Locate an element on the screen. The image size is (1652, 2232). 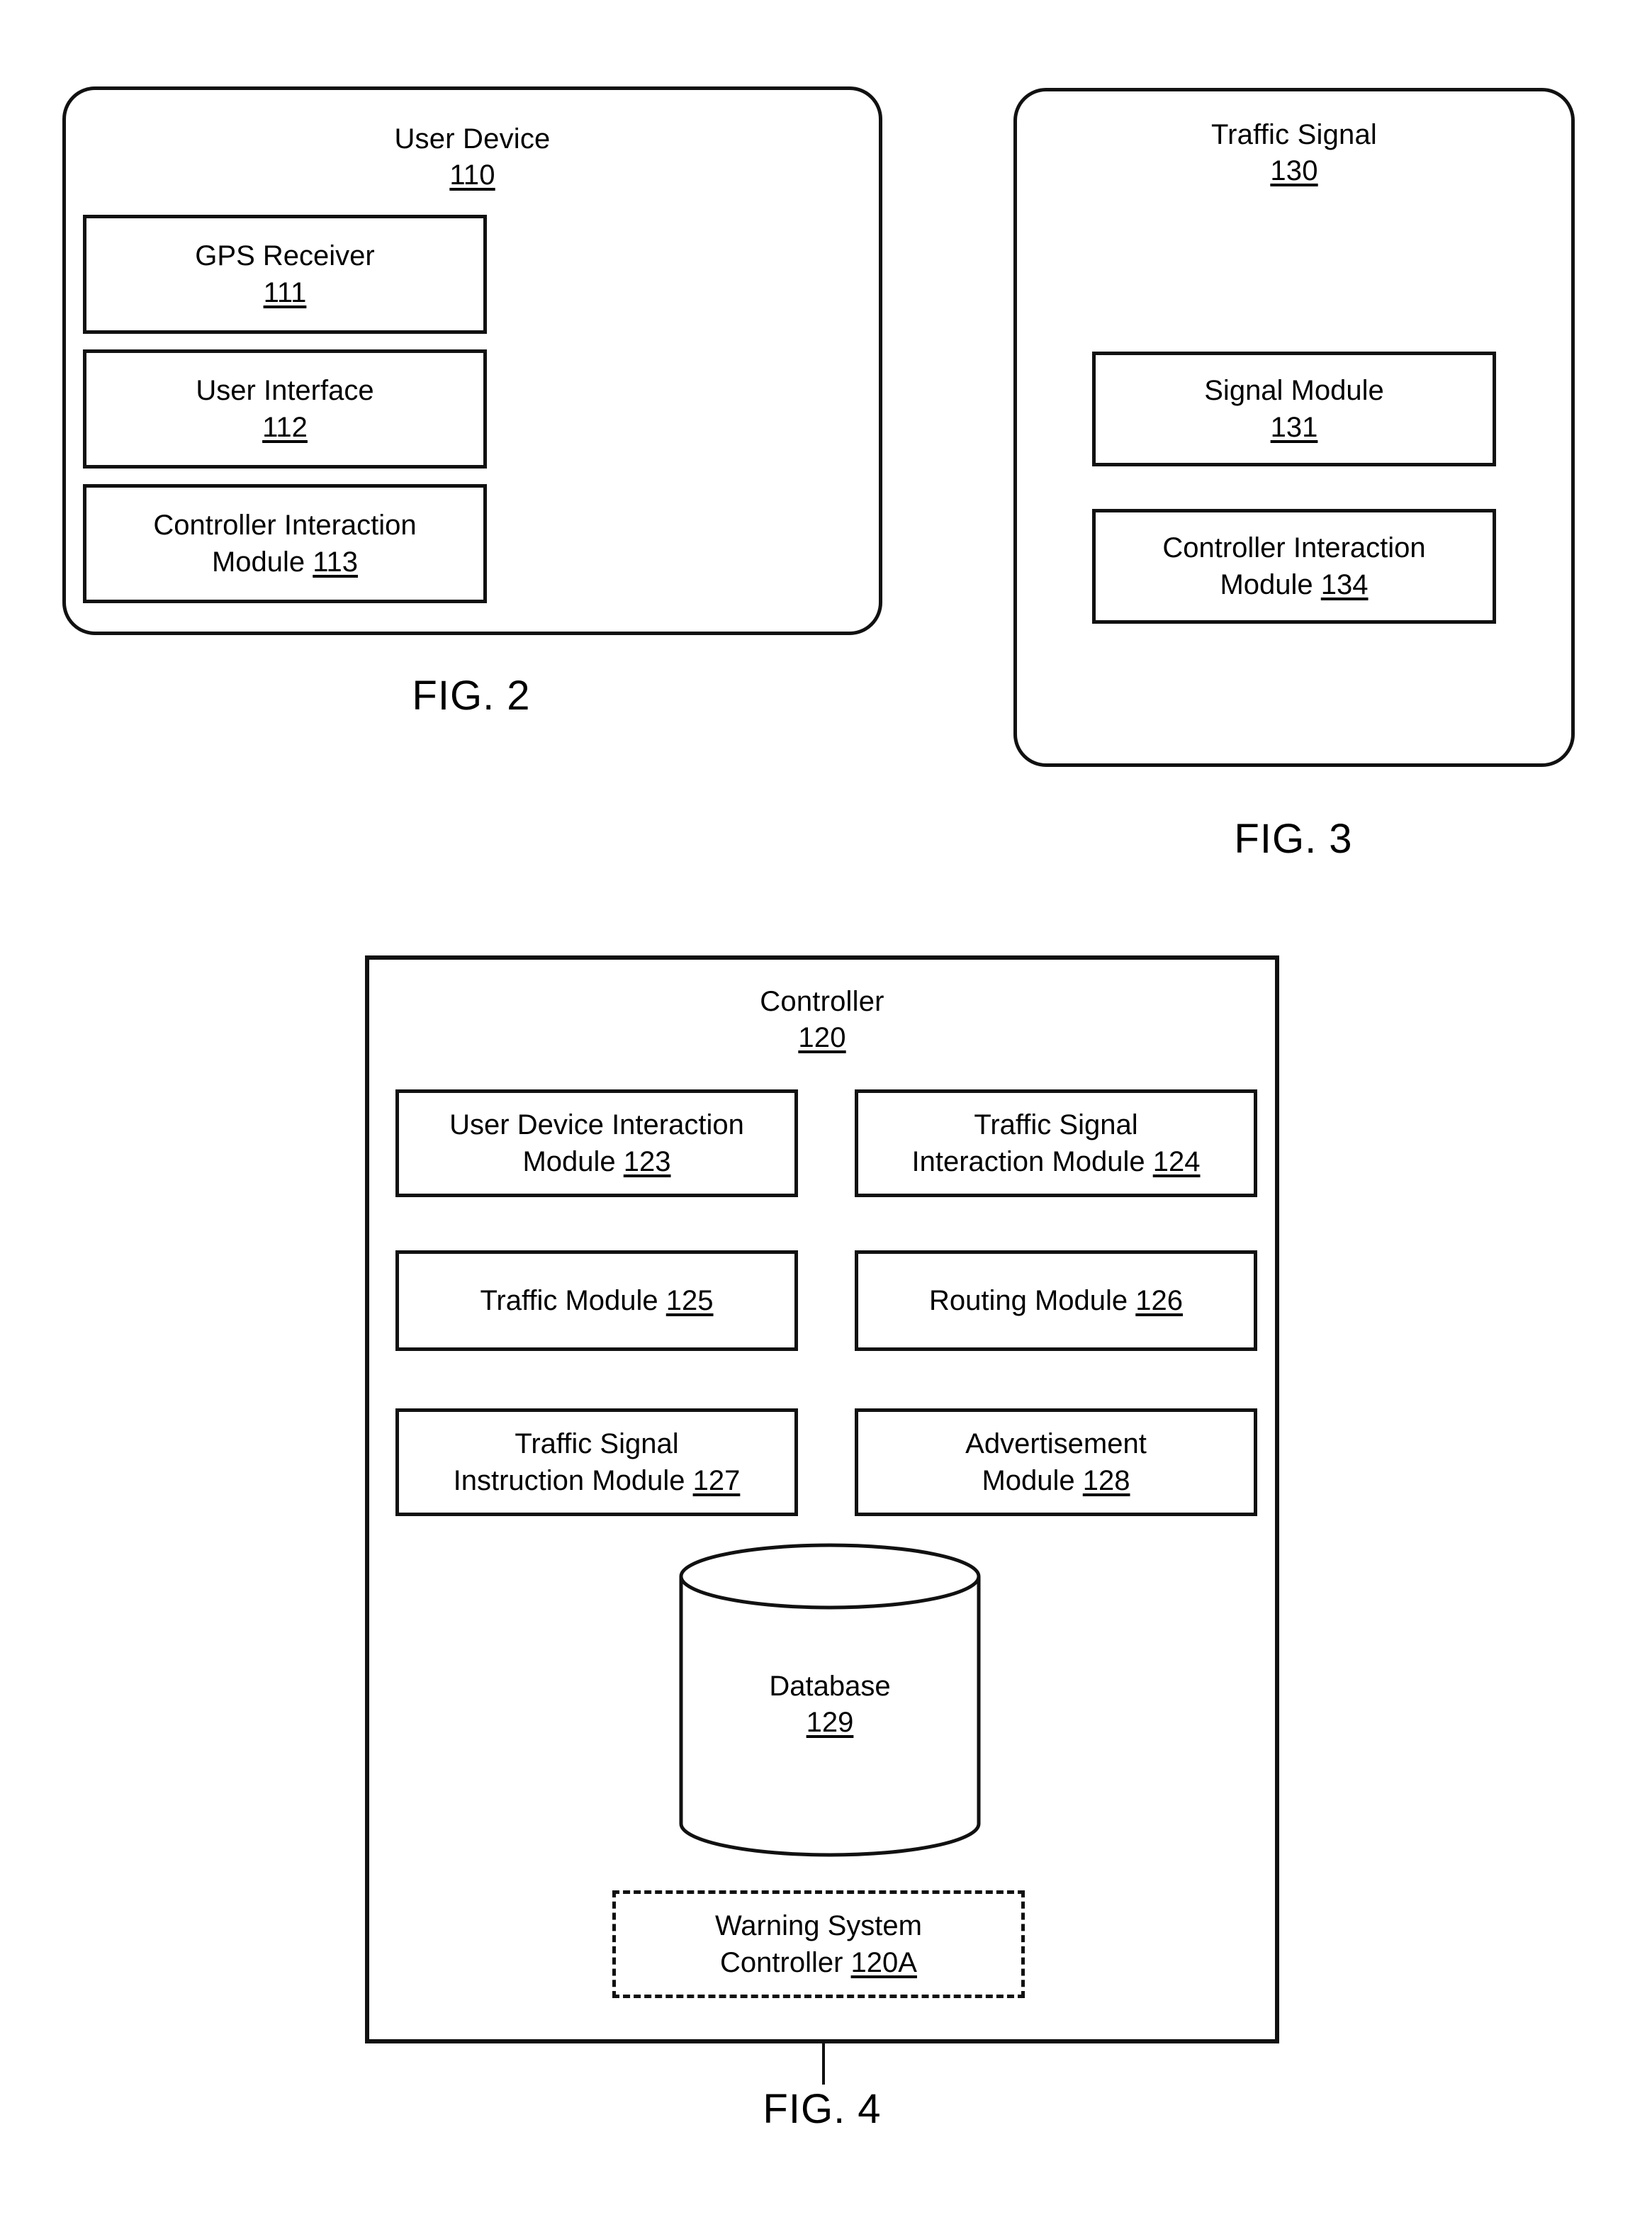
module-traffic-signal-interaction-text: Traffic Signal Interaction Module 124 is located at coordinates (1056, 1143).